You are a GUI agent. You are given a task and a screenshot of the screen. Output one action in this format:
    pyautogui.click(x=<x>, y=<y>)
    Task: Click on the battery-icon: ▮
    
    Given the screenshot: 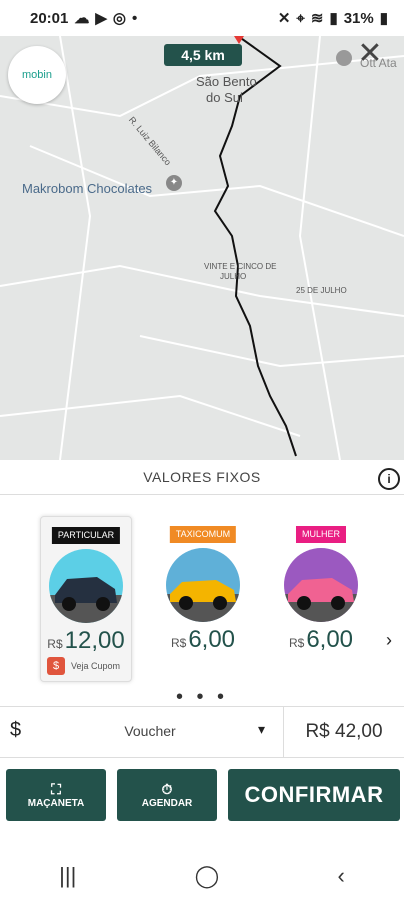 What is the action you would take?
    pyautogui.click(x=383, y=18)
    